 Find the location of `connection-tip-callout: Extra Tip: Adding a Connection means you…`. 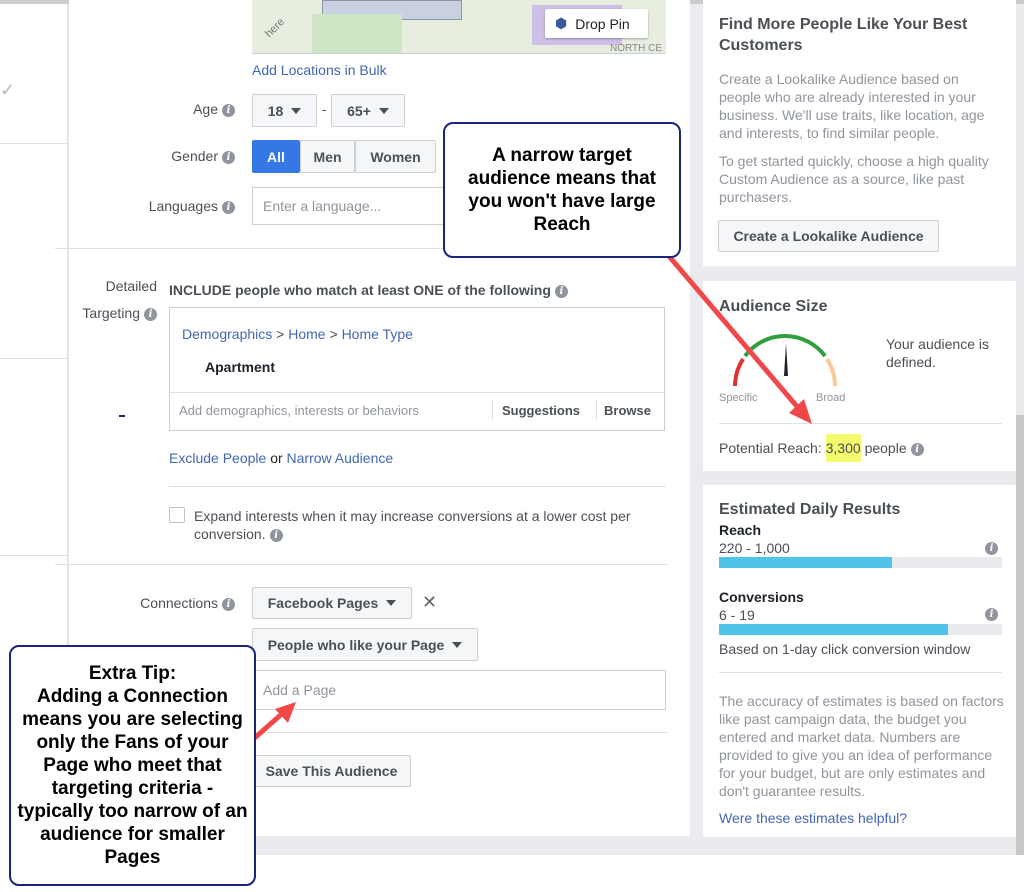

connection-tip-callout: Extra Tip: Adding a Connection means you… is located at coordinates (132, 765).